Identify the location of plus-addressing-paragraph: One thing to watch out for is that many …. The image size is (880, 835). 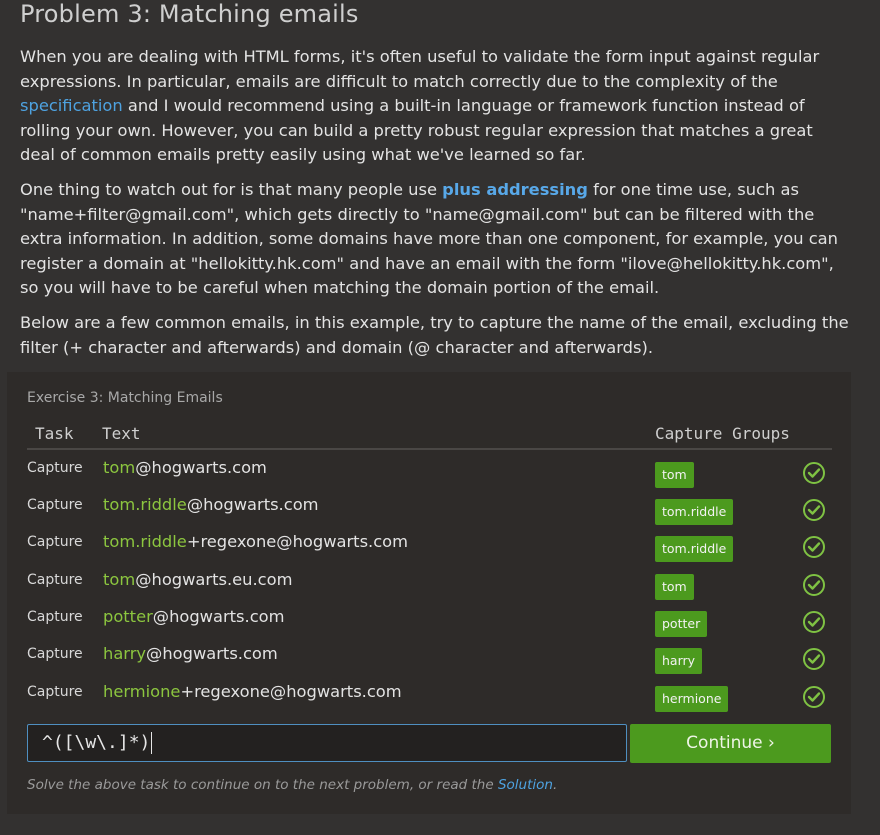
(435, 239).